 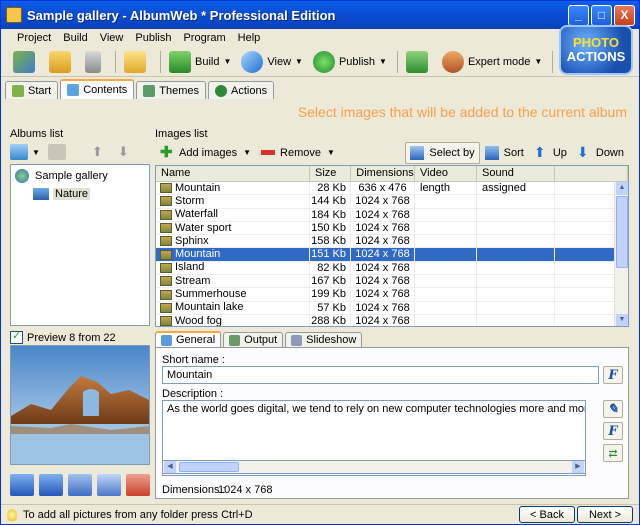 I want to click on hls-icon, so click(x=80, y=485).